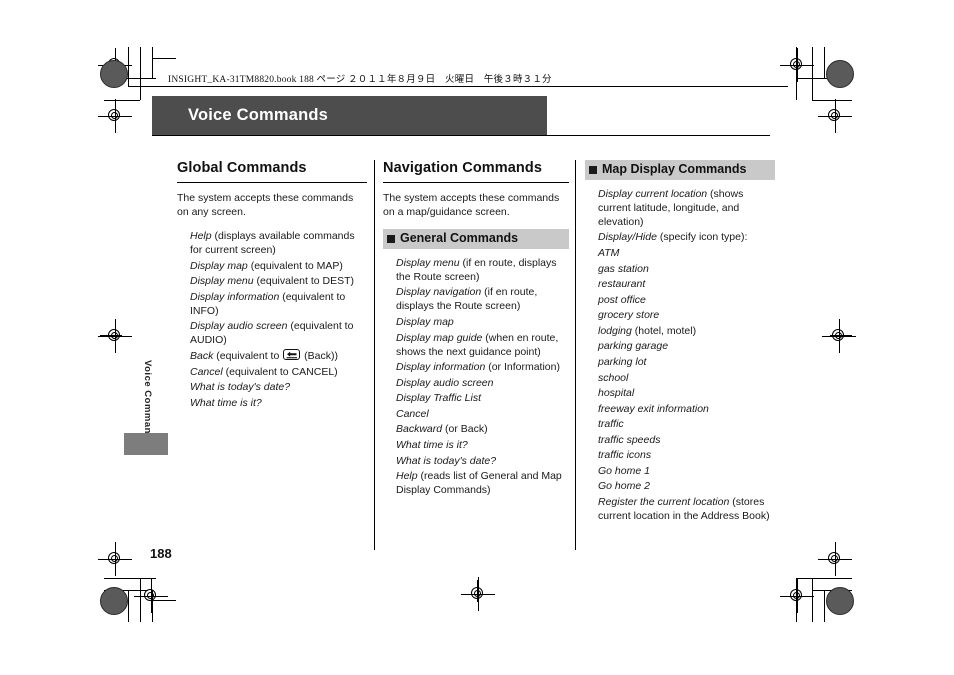  Describe the element at coordinates (349, 116) in the screenshot. I see `page-title-bar: Voice Commands` at that location.